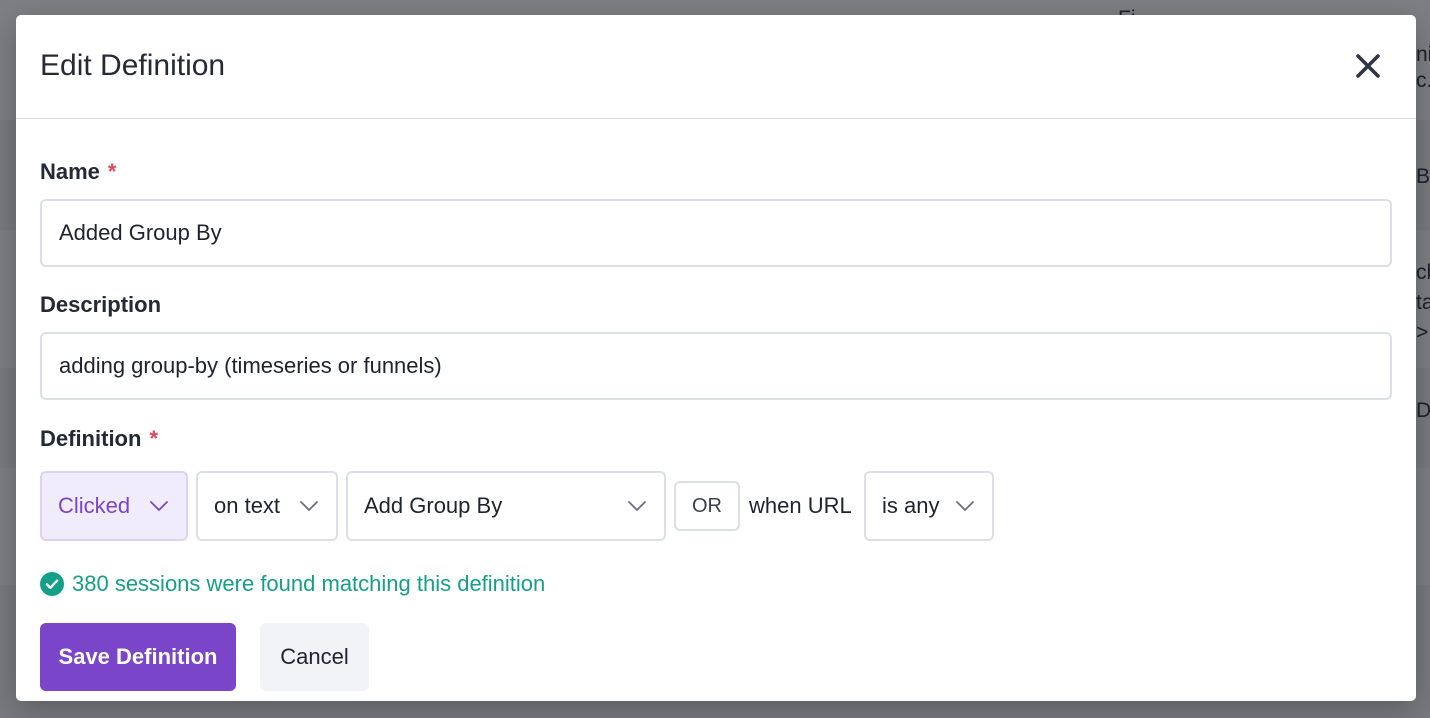 The image size is (1430, 718). Describe the element at coordinates (247, 505) in the screenshot. I see `match-mode-value: on text` at that location.